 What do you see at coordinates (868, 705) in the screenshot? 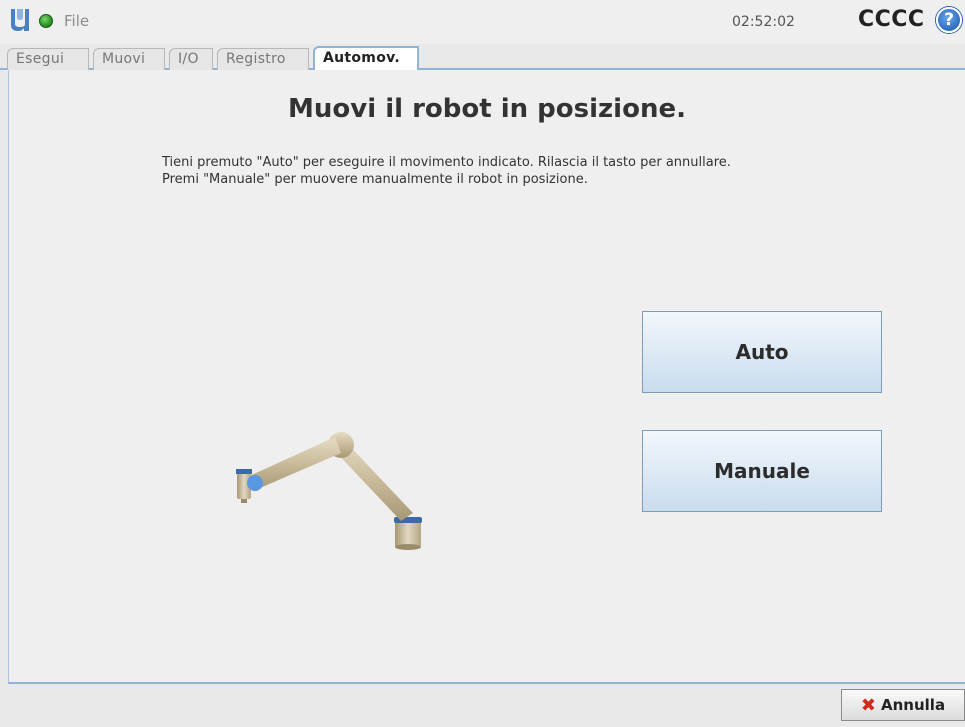
I see `x-icon: ✖` at bounding box center [868, 705].